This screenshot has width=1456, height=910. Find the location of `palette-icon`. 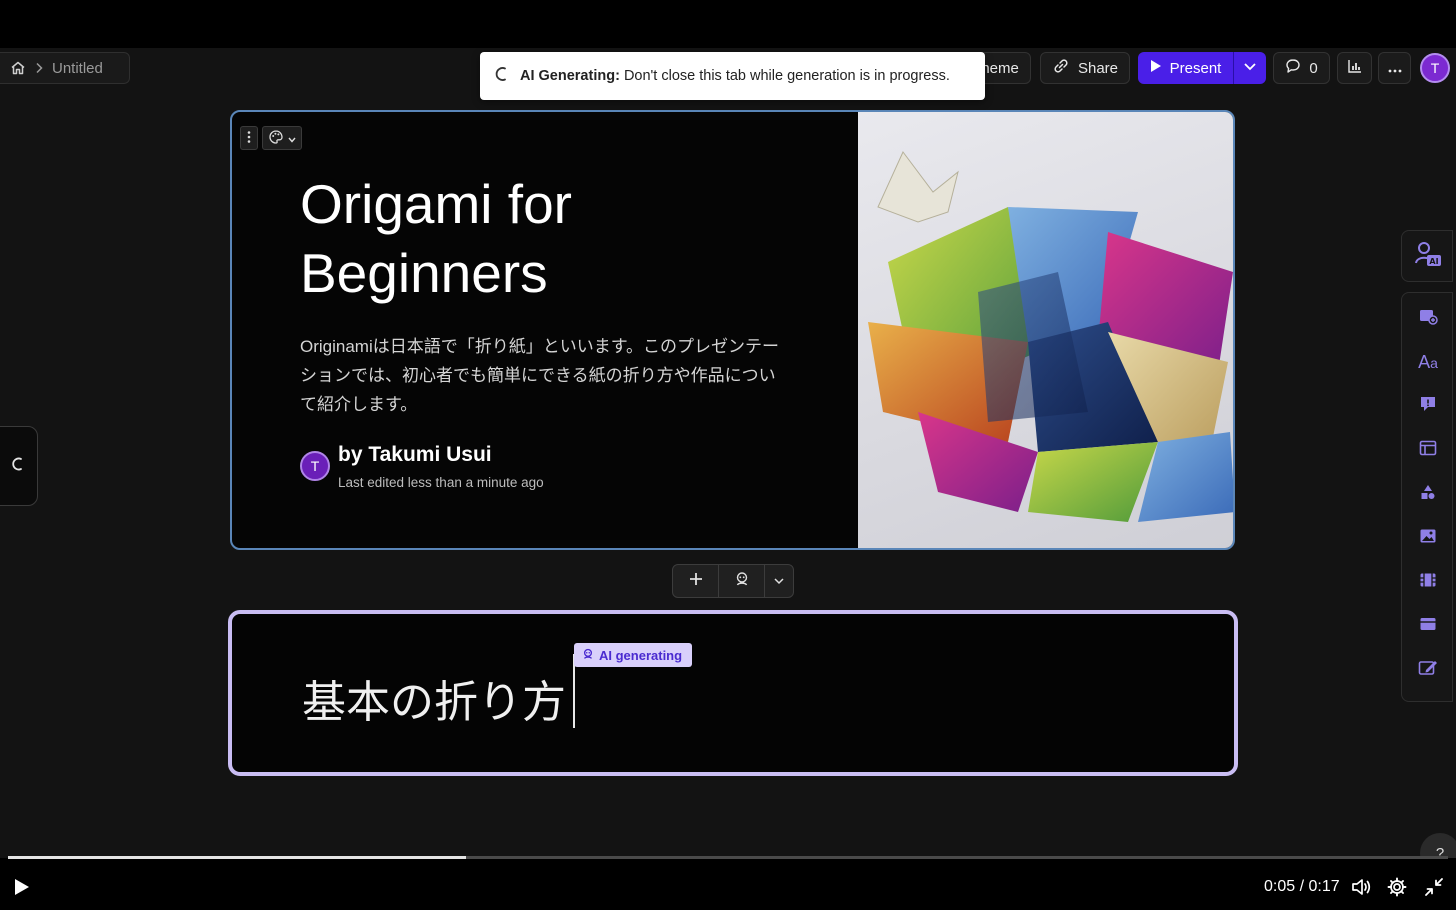

palette-icon is located at coordinates (276, 138).